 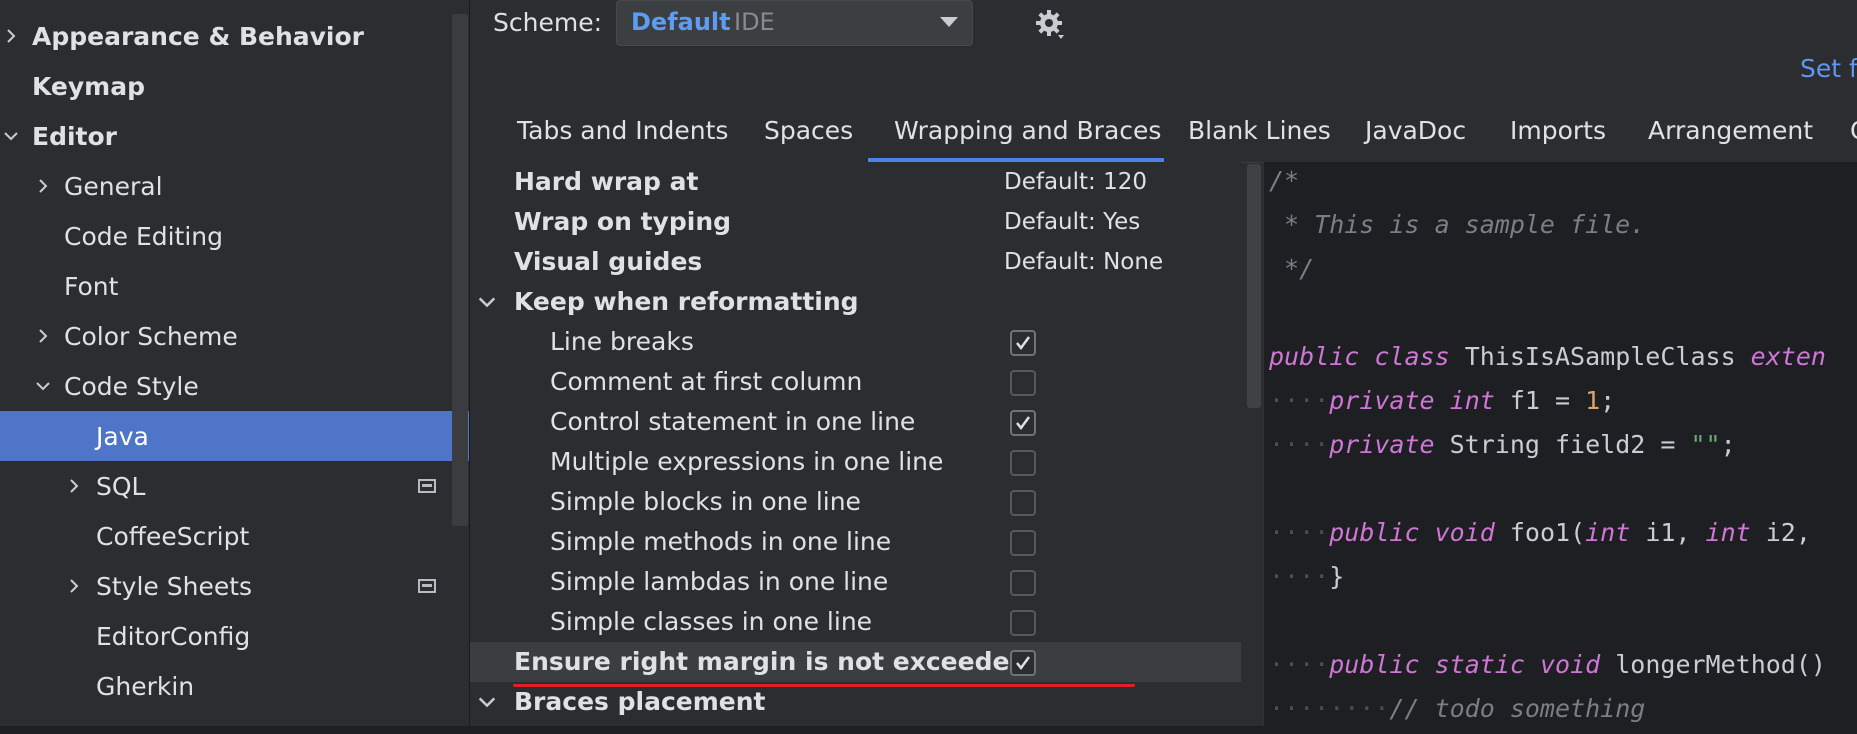 I want to click on code-line: ····private String field2 = "";, so click(x=1502, y=450).